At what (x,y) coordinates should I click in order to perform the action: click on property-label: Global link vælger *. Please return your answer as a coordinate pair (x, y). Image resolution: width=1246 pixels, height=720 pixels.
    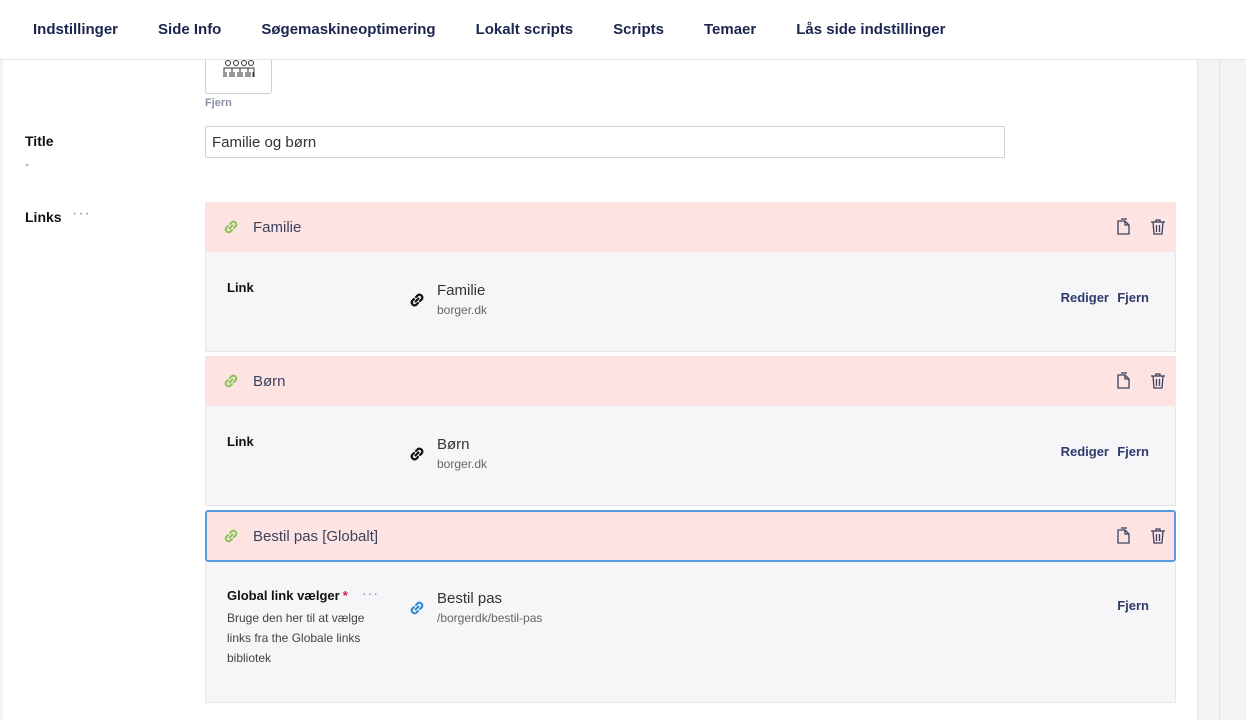
    Looking at the image, I should click on (287, 595).